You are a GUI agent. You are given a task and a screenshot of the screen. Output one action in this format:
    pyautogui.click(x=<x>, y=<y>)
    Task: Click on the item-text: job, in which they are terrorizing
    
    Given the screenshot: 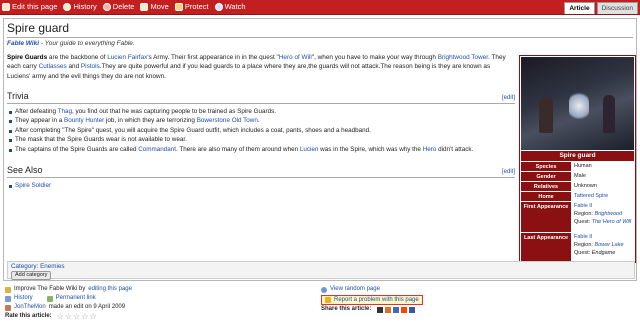 What is the action you would take?
    pyautogui.click(x=150, y=121)
    